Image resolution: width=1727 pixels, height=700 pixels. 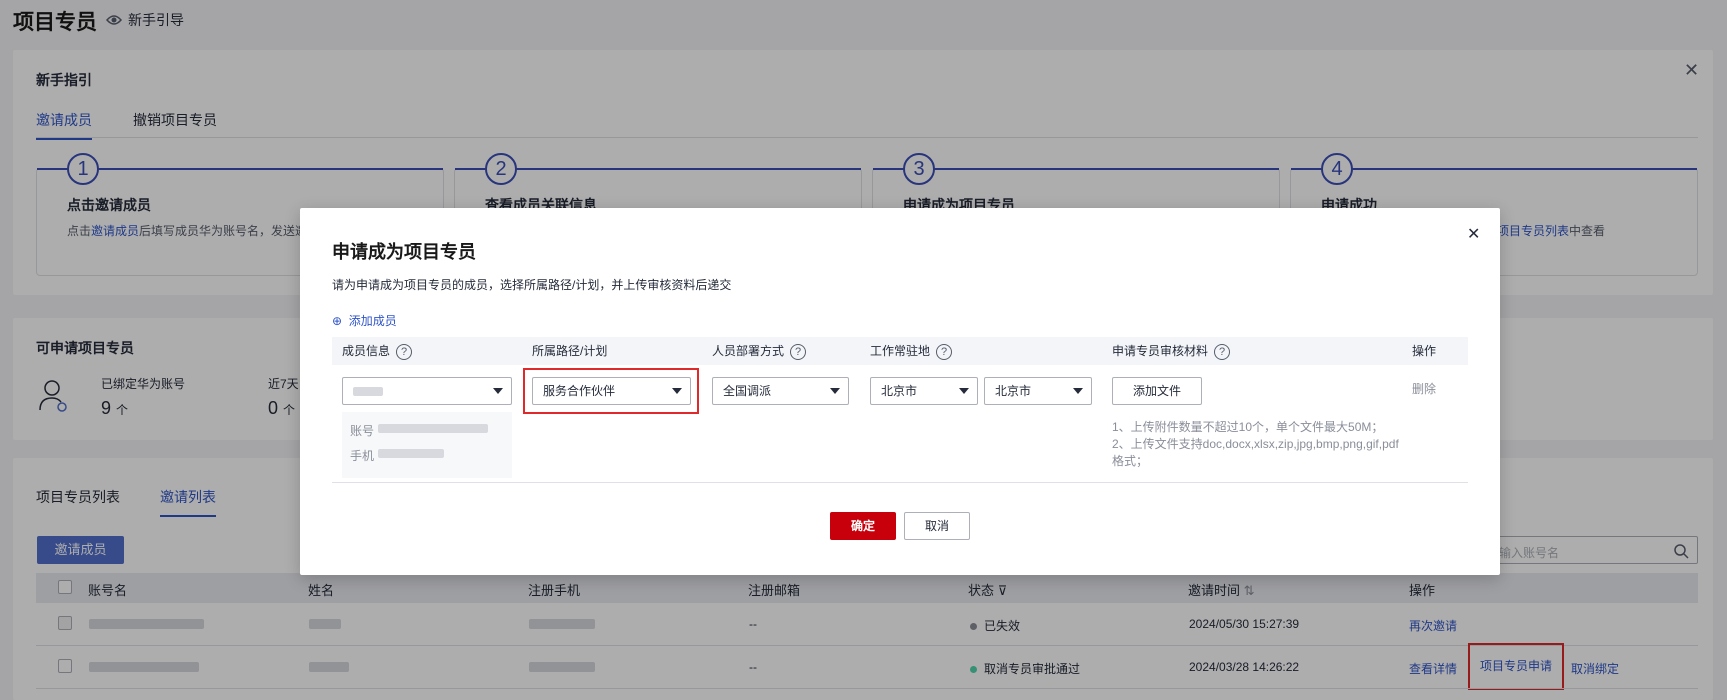 I want to click on dialog-close-icon: ✕, so click(x=1473, y=234).